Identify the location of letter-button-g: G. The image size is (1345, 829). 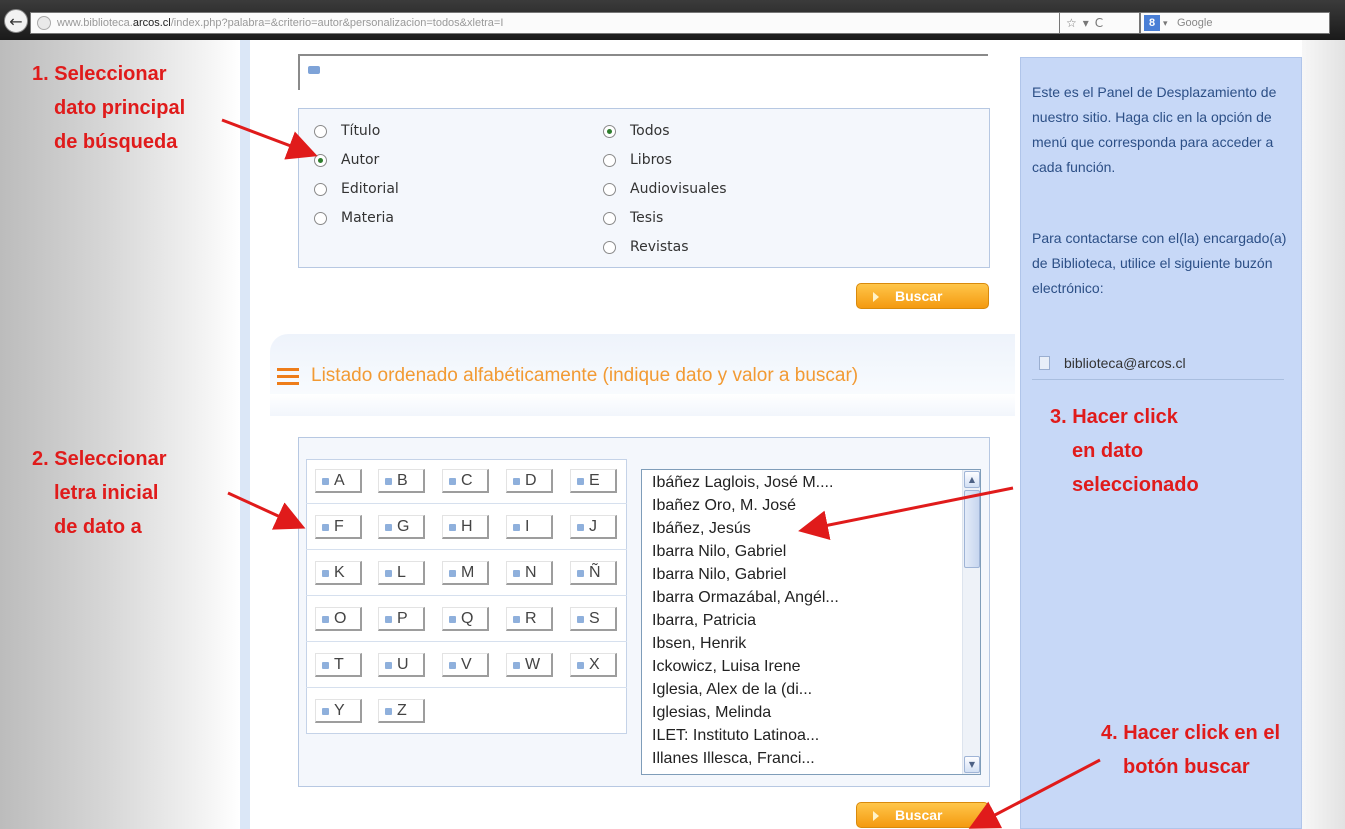
(401, 527).